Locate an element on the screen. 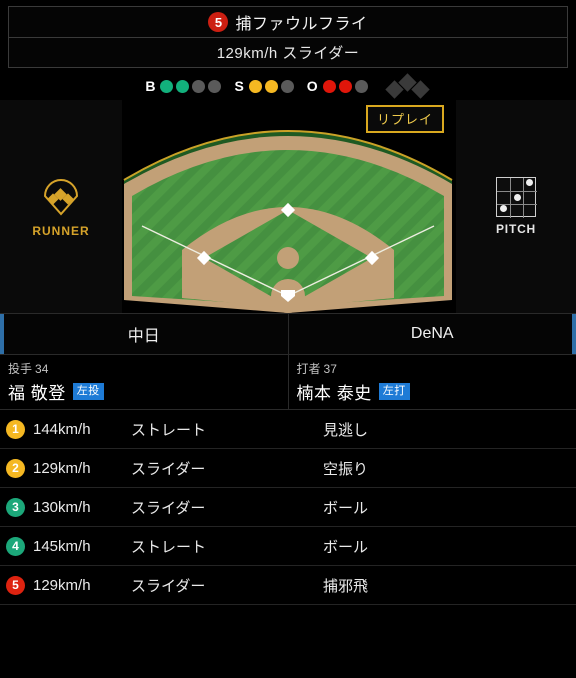 The width and height of the screenshot is (576, 678). ball-count-label: B is located at coordinates (150, 86).